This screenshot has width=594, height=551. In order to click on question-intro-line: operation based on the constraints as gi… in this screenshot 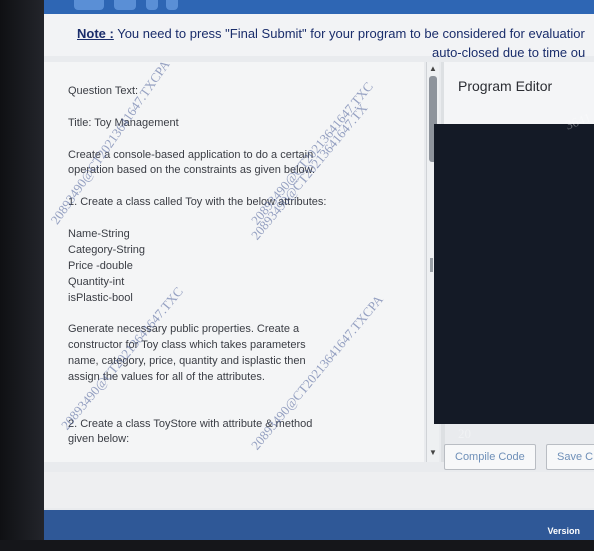, I will do `click(192, 170)`.